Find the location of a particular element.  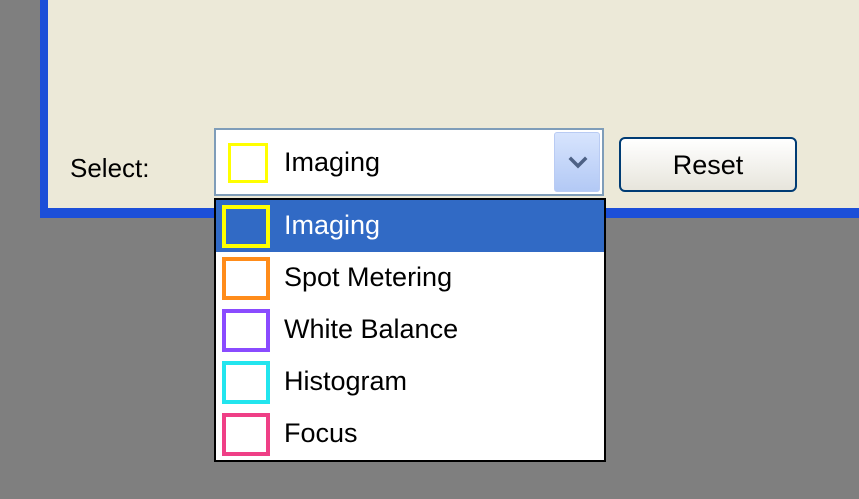

dropdown-toggle-button is located at coordinates (577, 162).